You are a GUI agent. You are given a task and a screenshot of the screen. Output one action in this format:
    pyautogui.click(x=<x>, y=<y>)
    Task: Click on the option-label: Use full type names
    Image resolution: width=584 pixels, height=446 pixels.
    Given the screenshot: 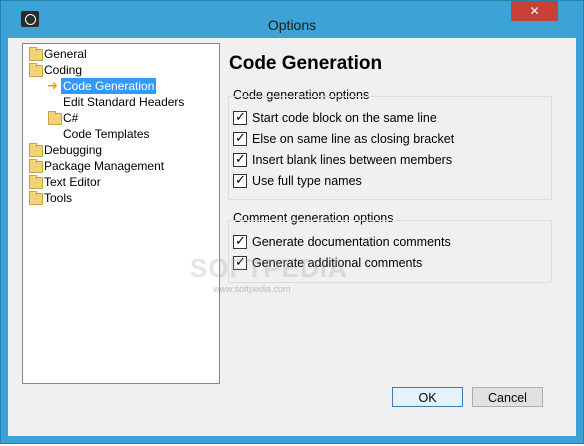 What is the action you would take?
    pyautogui.click(x=307, y=181)
    